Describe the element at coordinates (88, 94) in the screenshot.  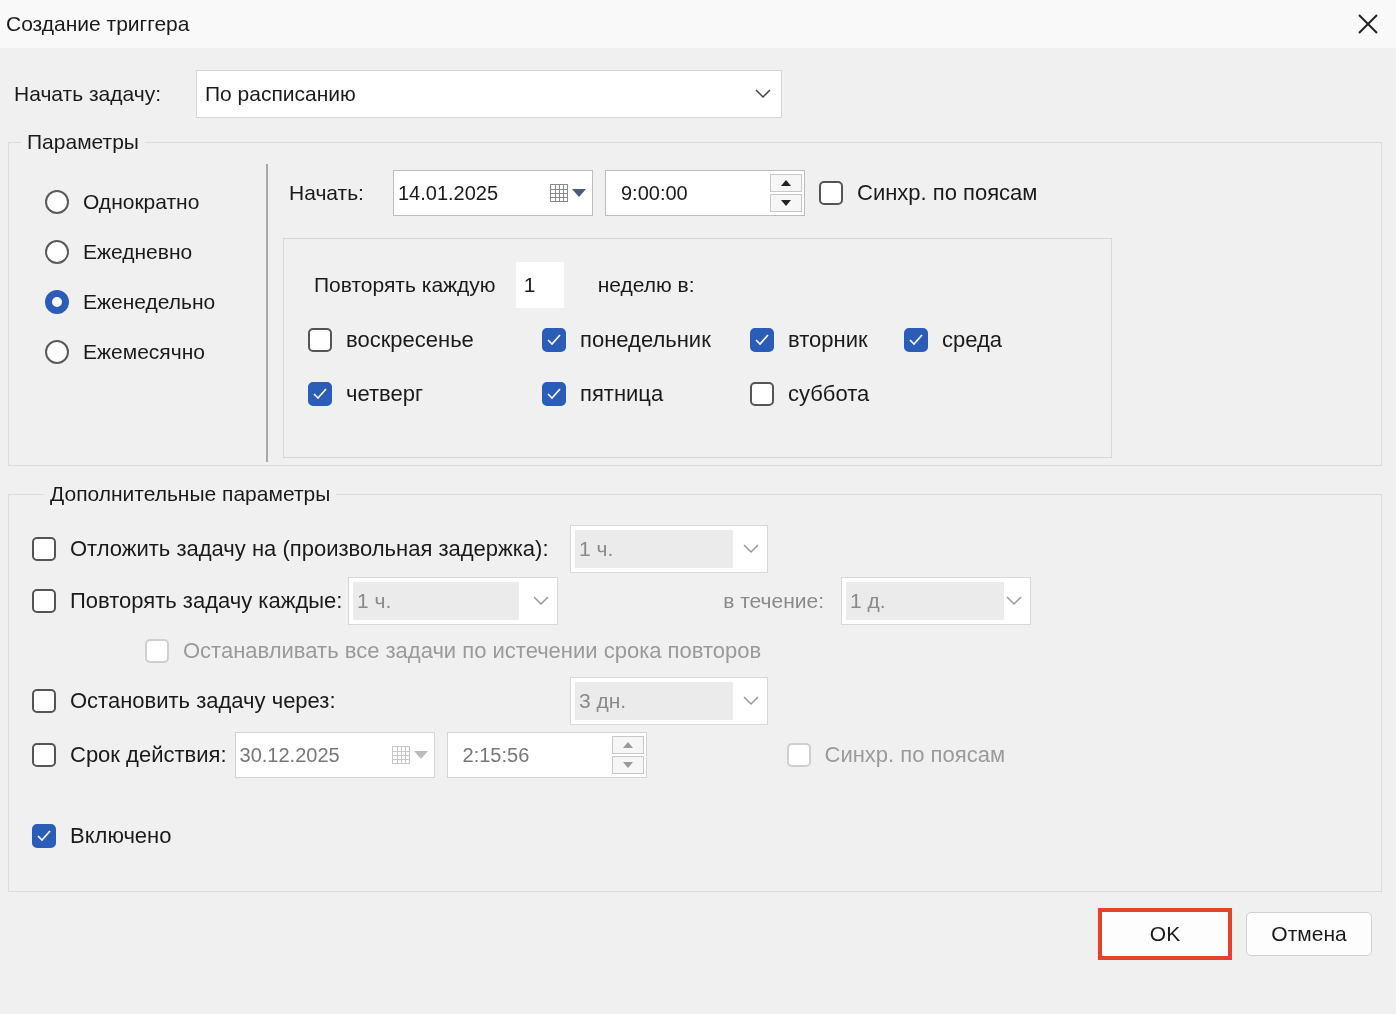
I see `field-label: Начать задачу:` at that location.